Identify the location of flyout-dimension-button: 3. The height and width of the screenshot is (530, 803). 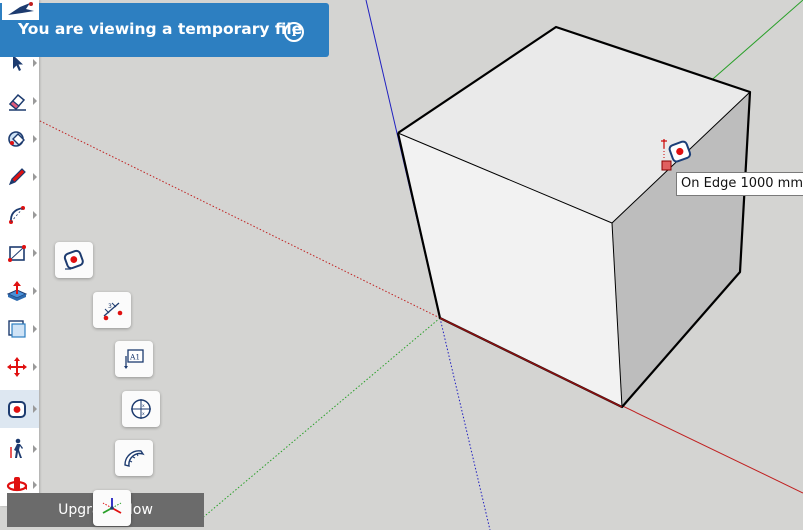
(112, 310).